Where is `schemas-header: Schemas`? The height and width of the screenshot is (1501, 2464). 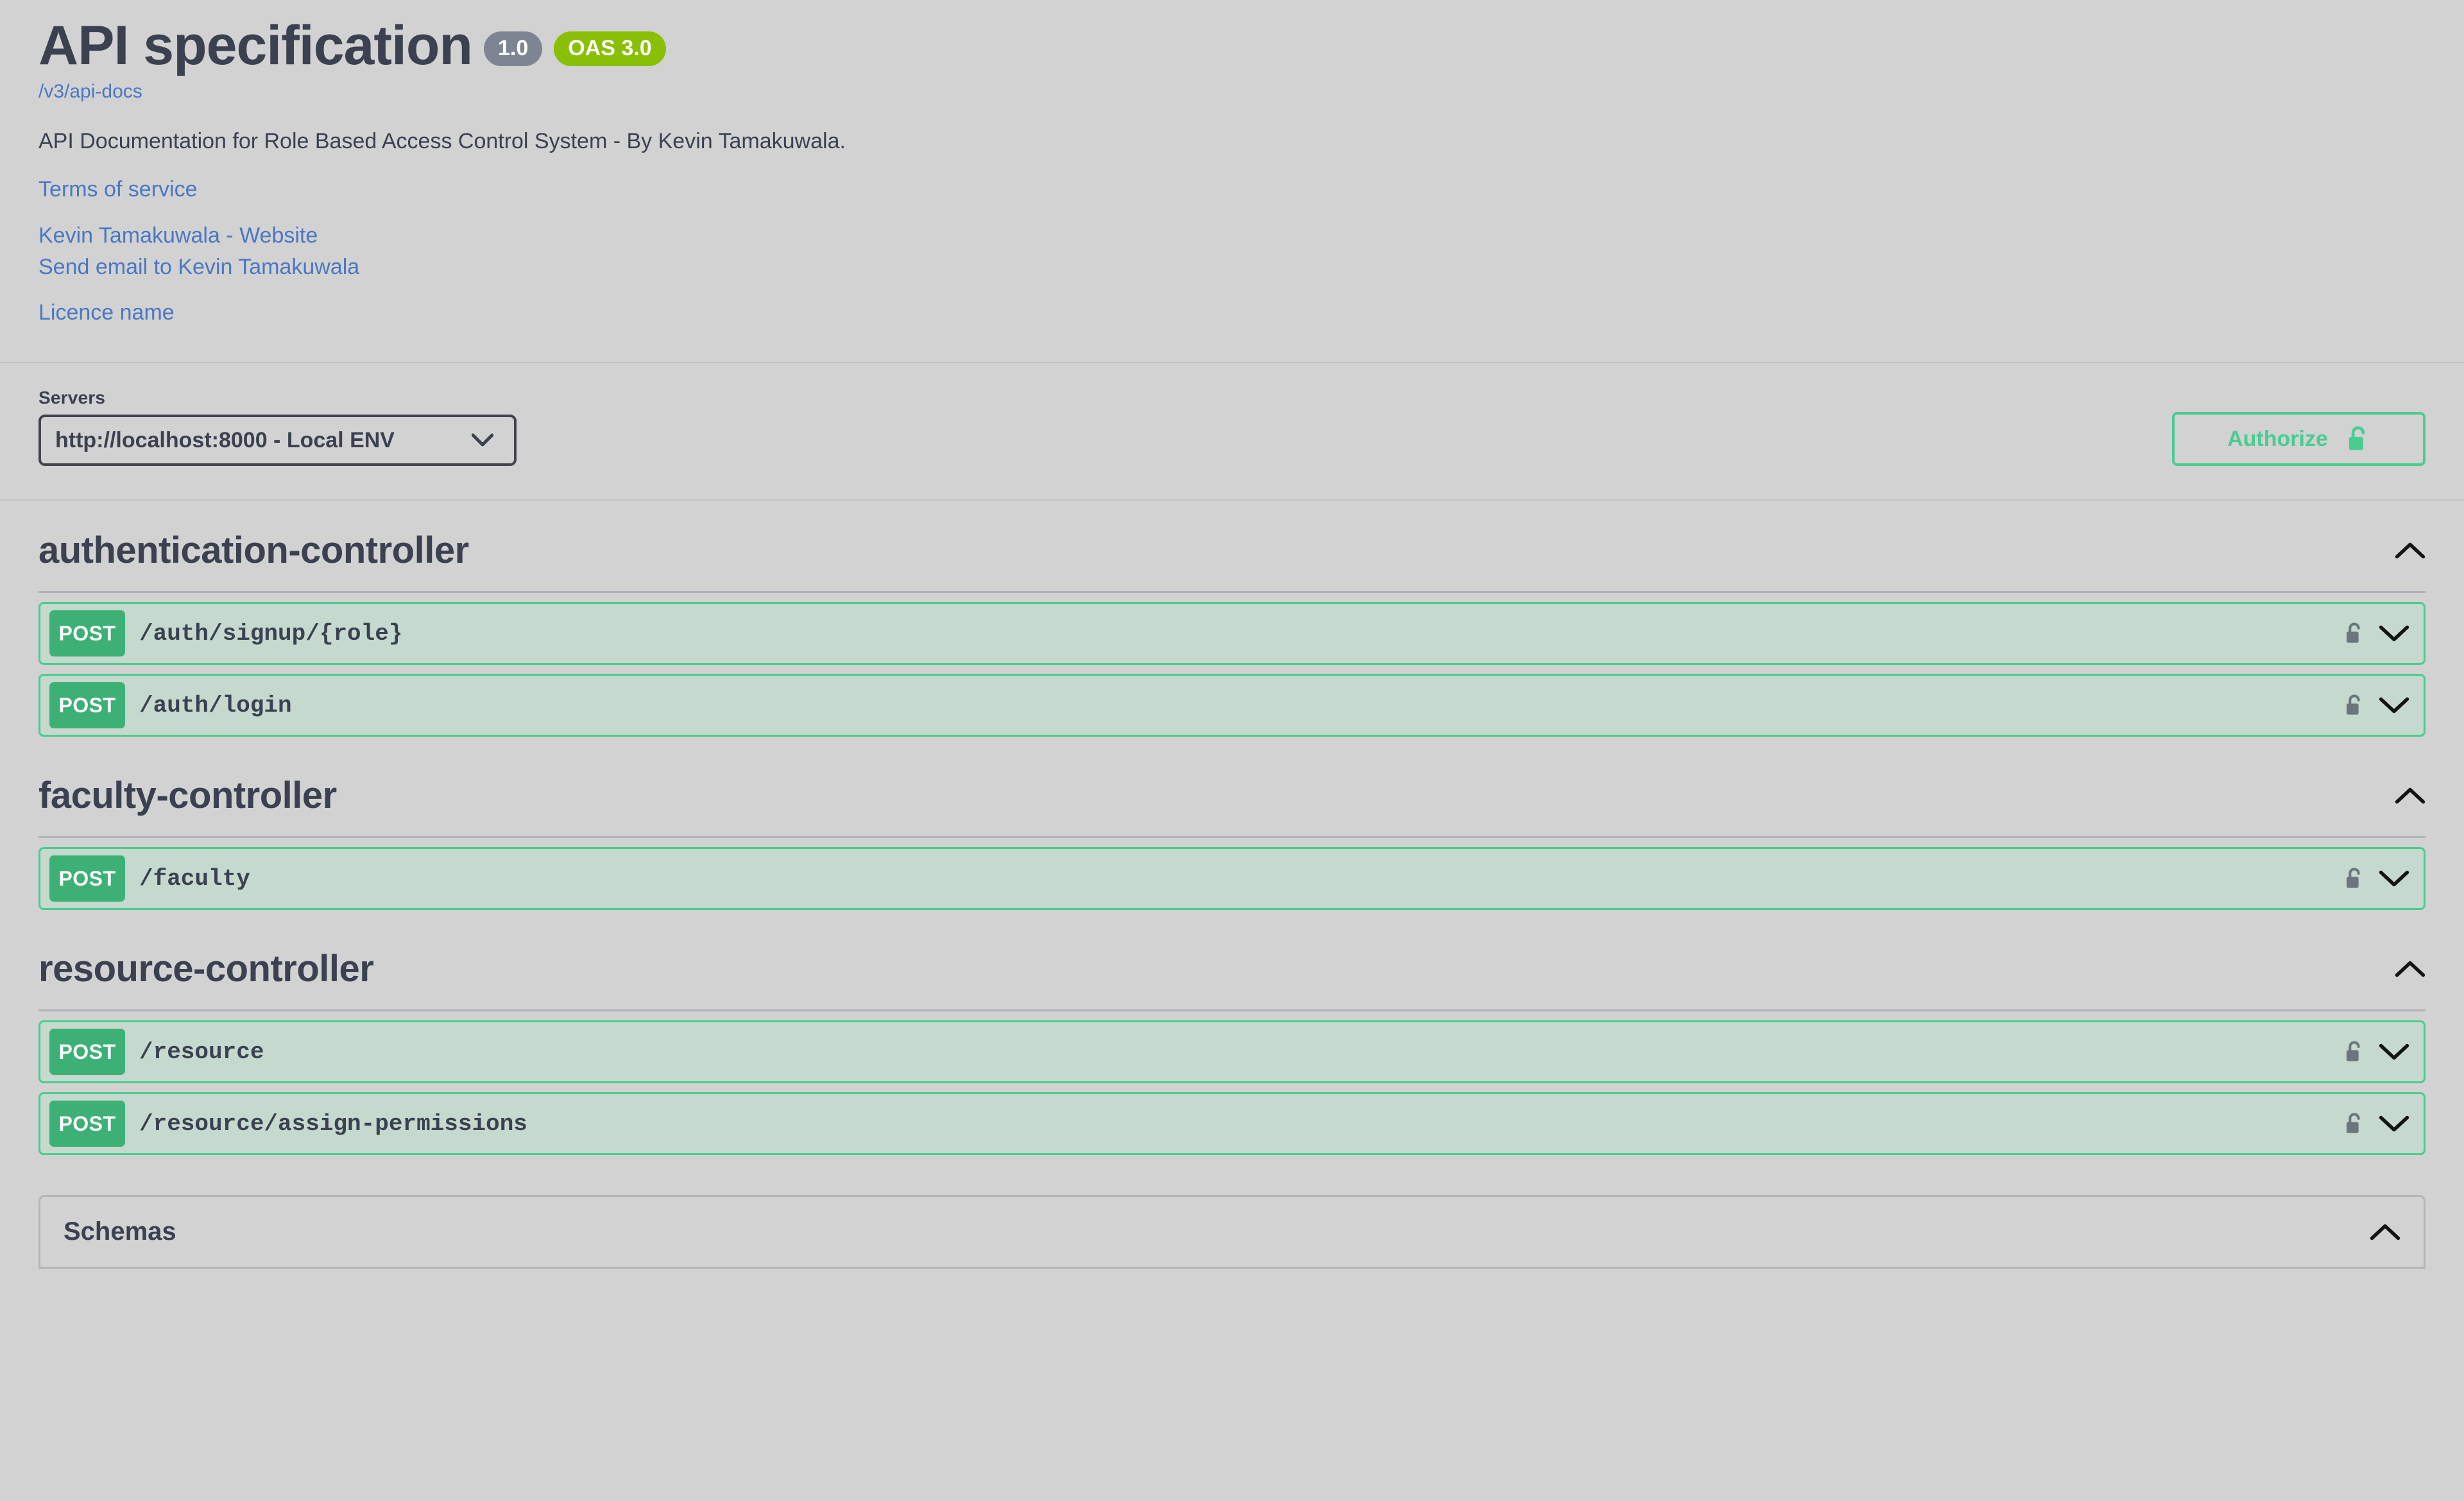
schemas-header: Schemas is located at coordinates (1232, 1232).